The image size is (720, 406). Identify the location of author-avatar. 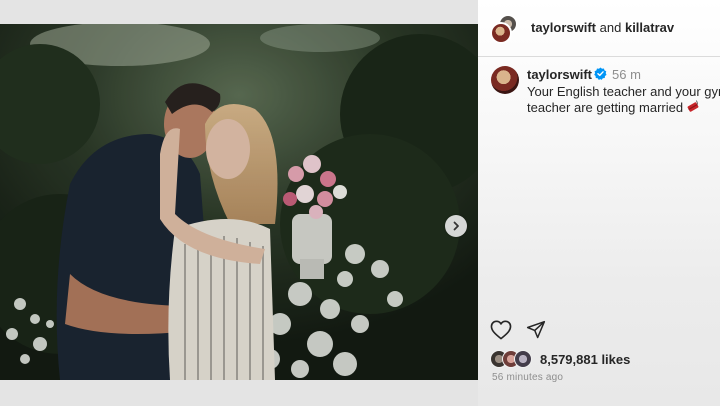
(501, 33).